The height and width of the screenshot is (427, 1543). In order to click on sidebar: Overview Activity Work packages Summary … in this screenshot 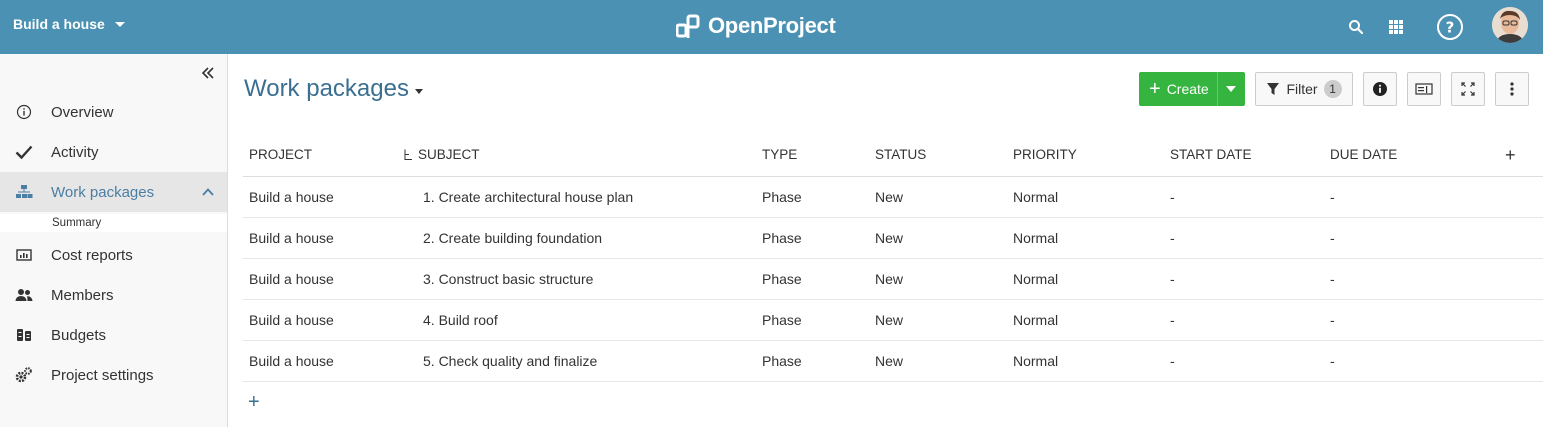, I will do `click(114, 240)`.